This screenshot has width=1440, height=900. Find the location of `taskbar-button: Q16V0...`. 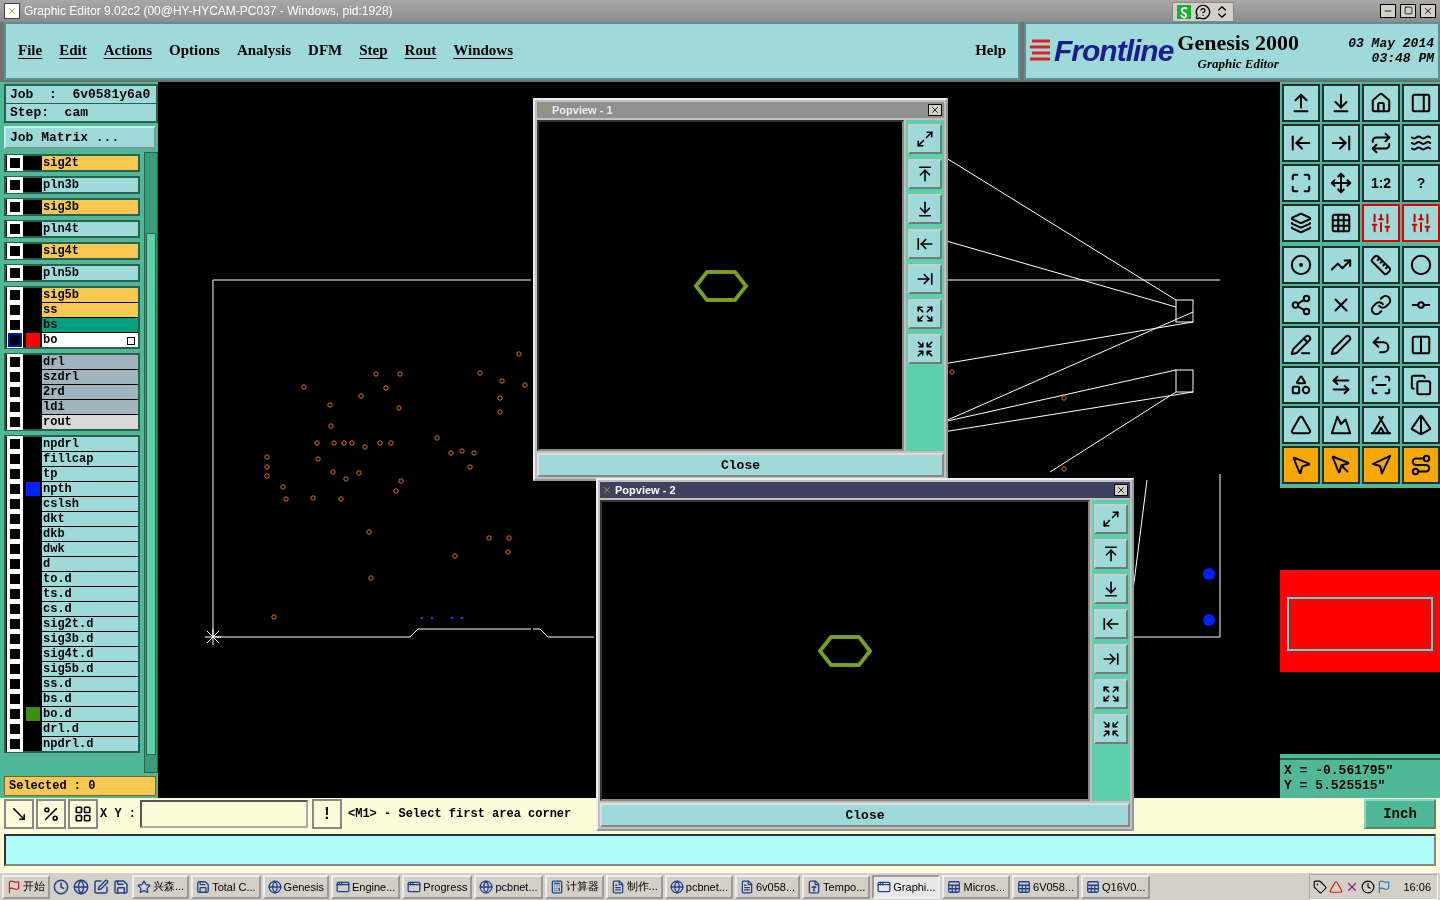

taskbar-button: Q16V0... is located at coordinates (1116, 886).